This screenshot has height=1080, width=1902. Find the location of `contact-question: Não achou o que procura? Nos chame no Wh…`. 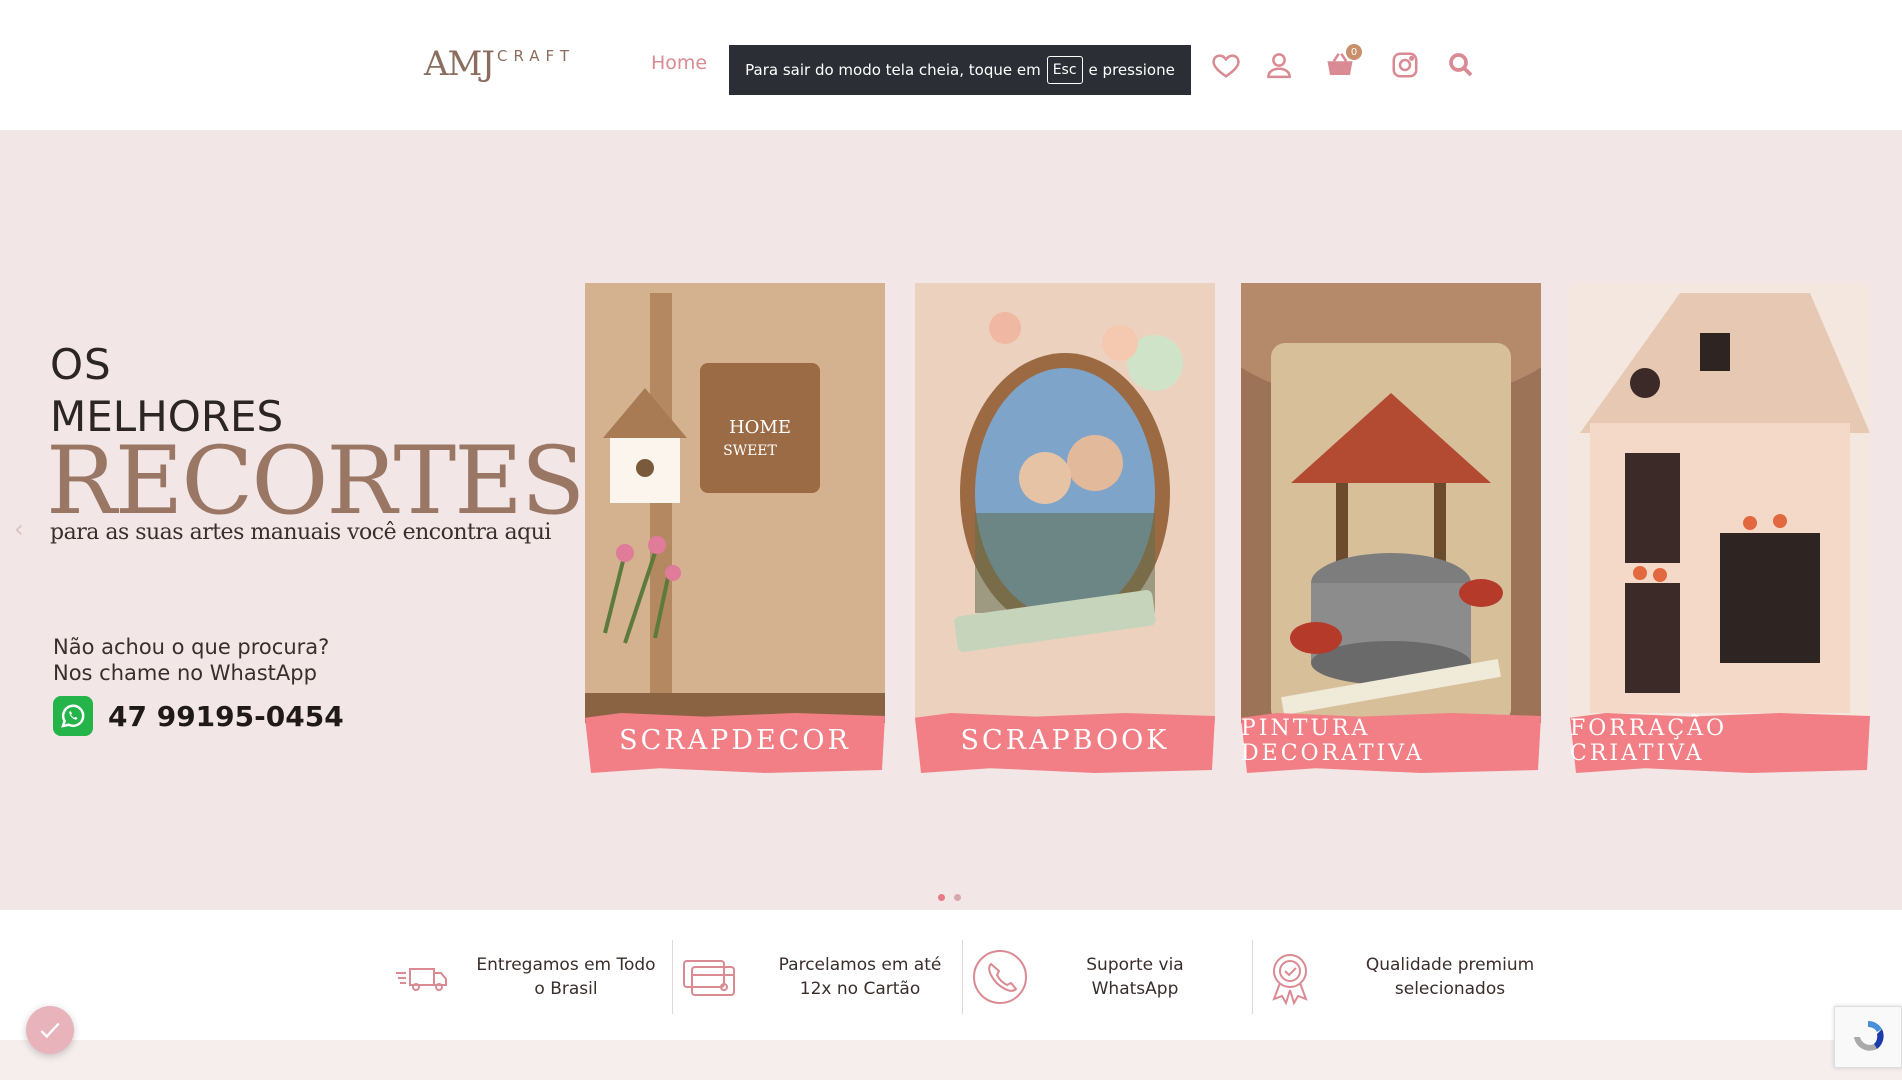

contact-question: Não achou o que procura? Nos chame no Wh… is located at coordinates (191, 660).